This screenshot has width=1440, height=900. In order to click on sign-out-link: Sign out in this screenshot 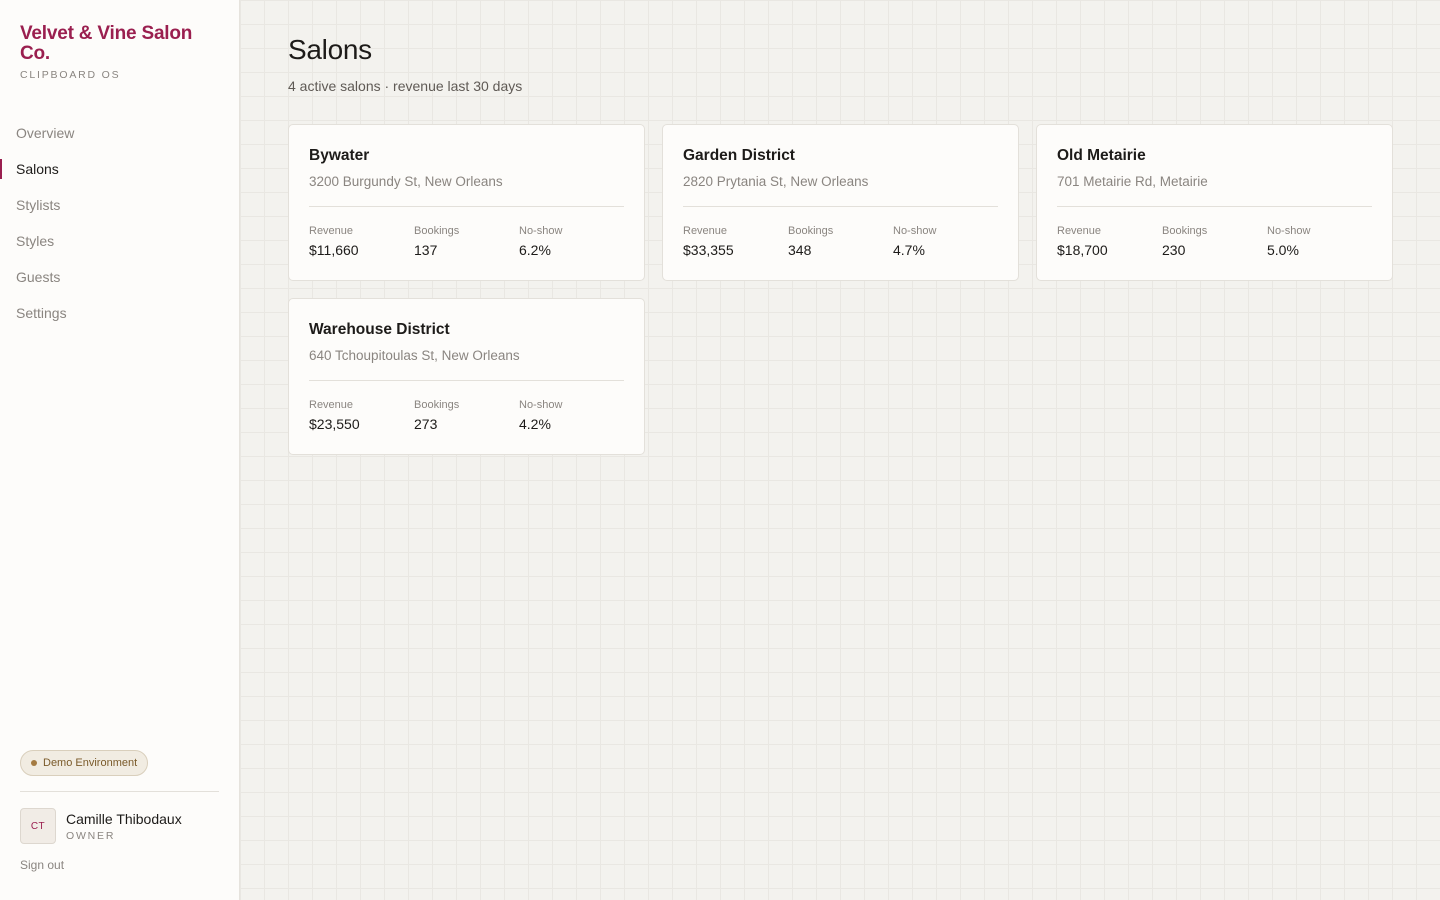, I will do `click(42, 865)`.